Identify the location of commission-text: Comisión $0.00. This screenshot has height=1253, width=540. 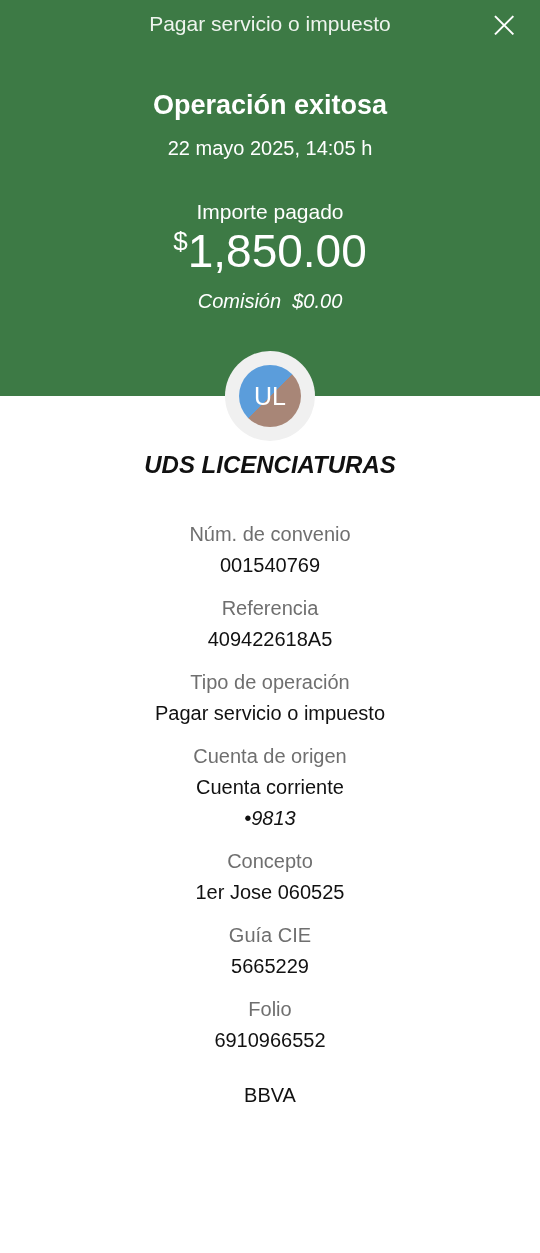
(270, 301).